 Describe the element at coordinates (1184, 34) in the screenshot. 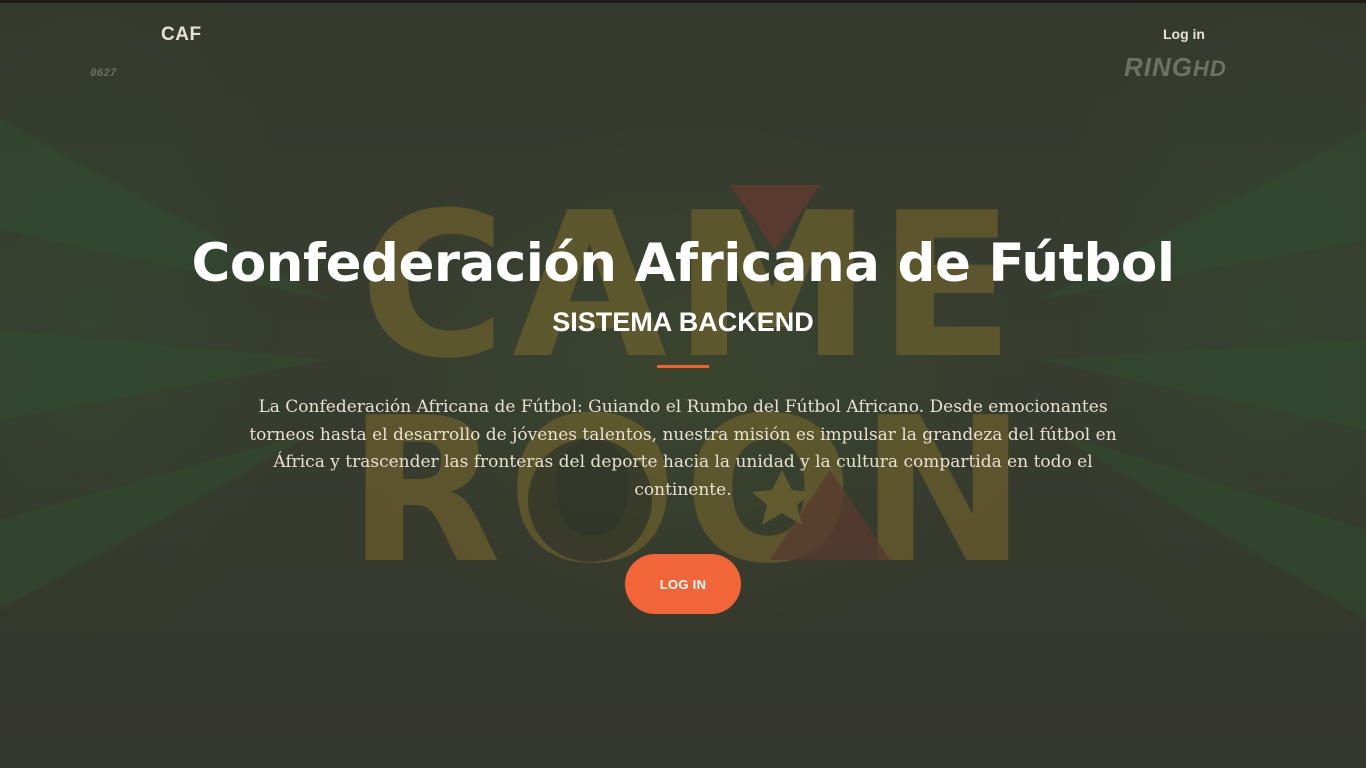

I see `nav-login-link: Log in` at that location.